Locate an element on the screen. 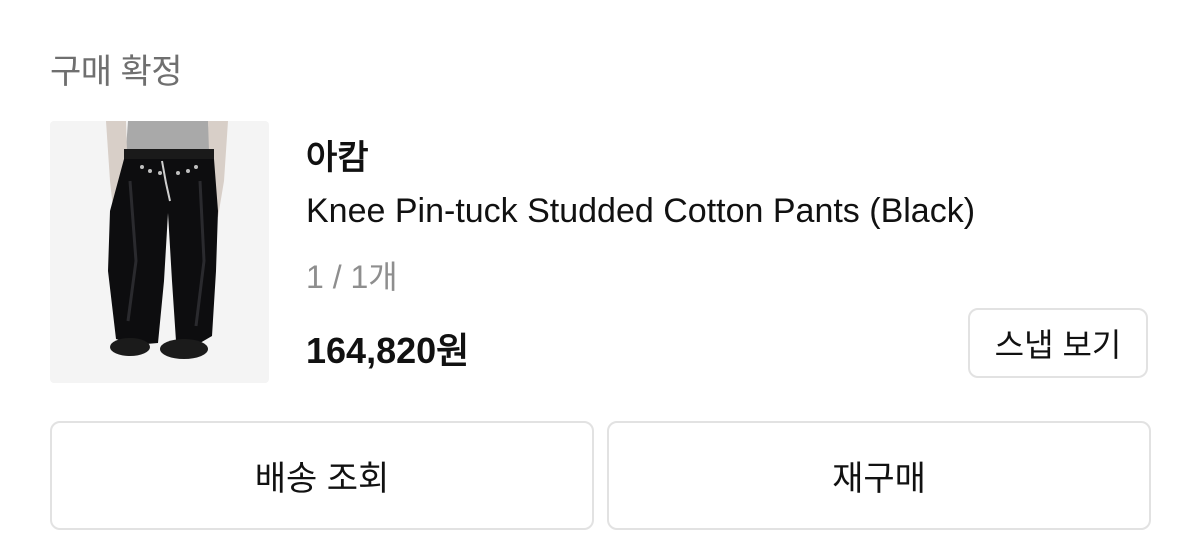 The image size is (1200, 551). snap-view-button: 스냅 보기 is located at coordinates (1058, 343).